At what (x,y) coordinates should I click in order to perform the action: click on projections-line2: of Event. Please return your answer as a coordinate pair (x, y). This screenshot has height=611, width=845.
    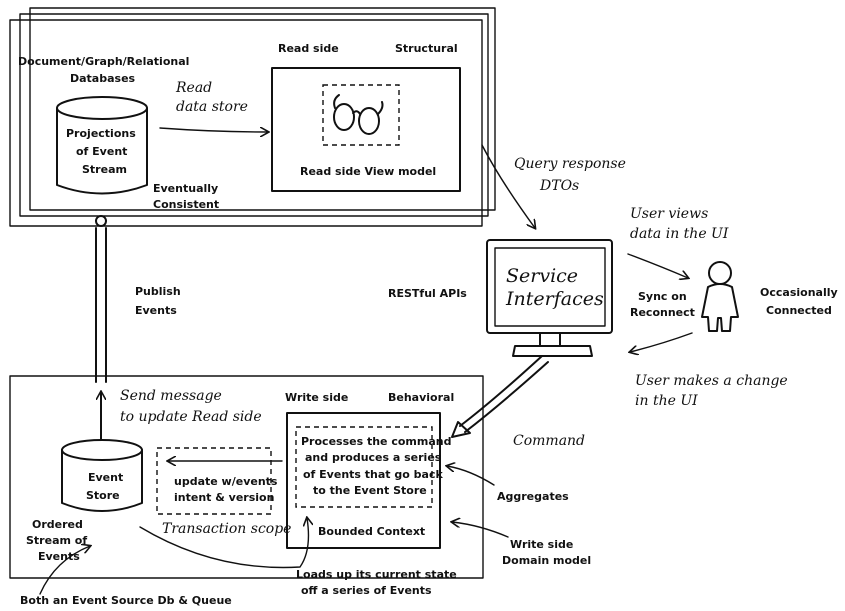
    Looking at the image, I should click on (101, 151).